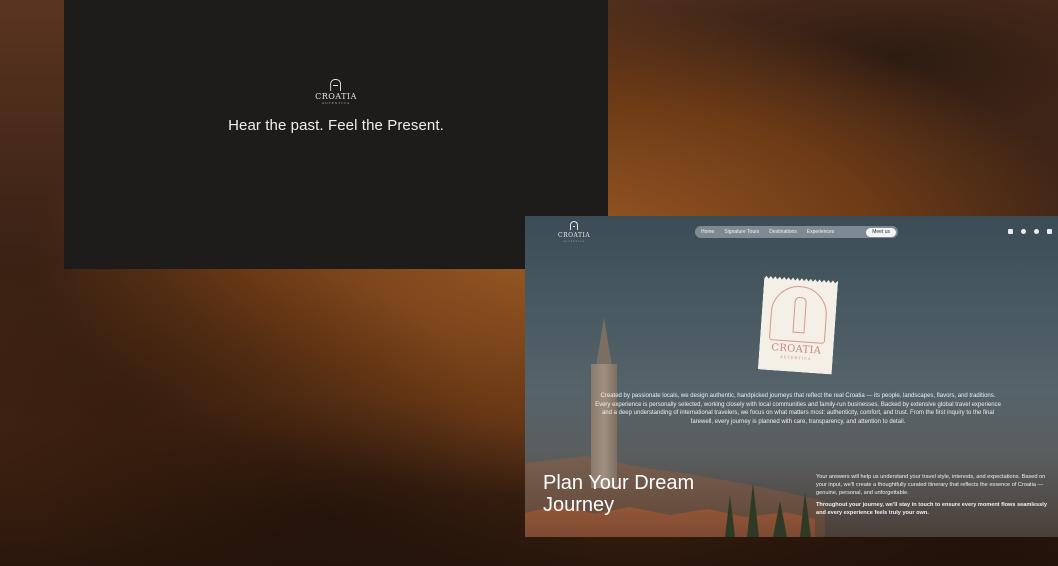  What do you see at coordinates (336, 125) in the screenshot?
I see `tagline: Hear the past. Feel the Present.` at bounding box center [336, 125].